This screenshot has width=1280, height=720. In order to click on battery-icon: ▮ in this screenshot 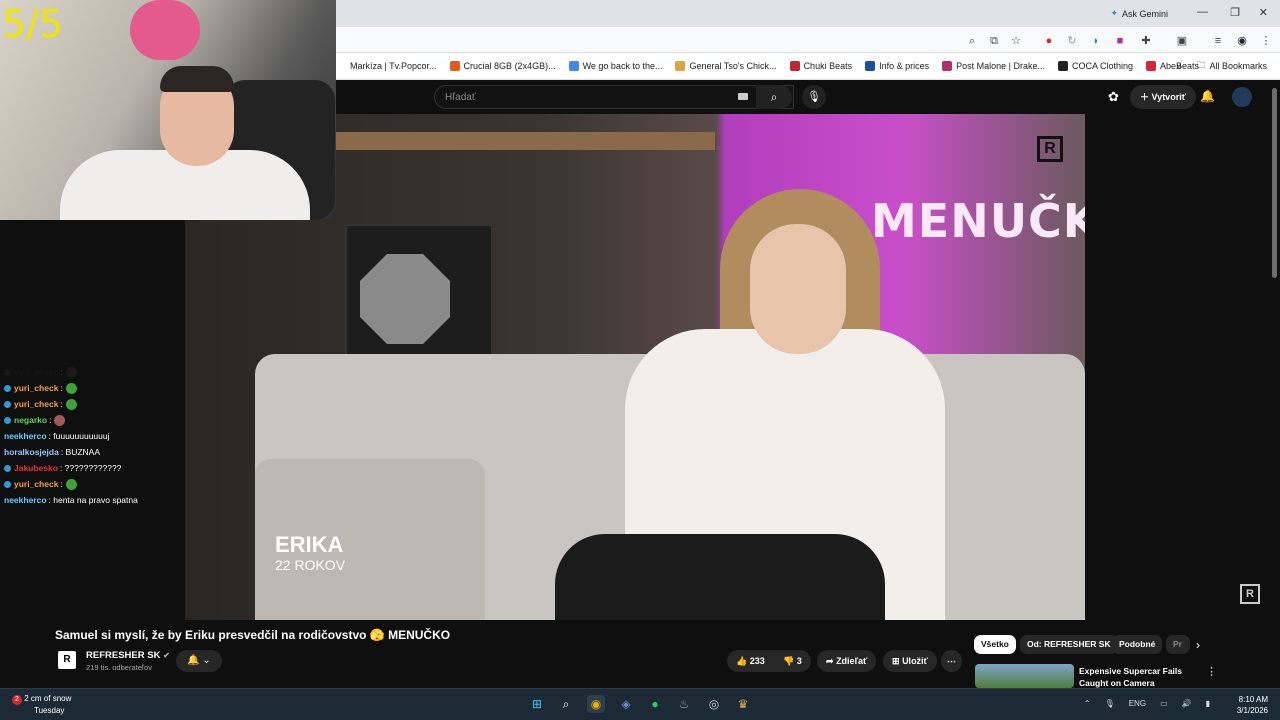, I will do `click(1208, 703)`.